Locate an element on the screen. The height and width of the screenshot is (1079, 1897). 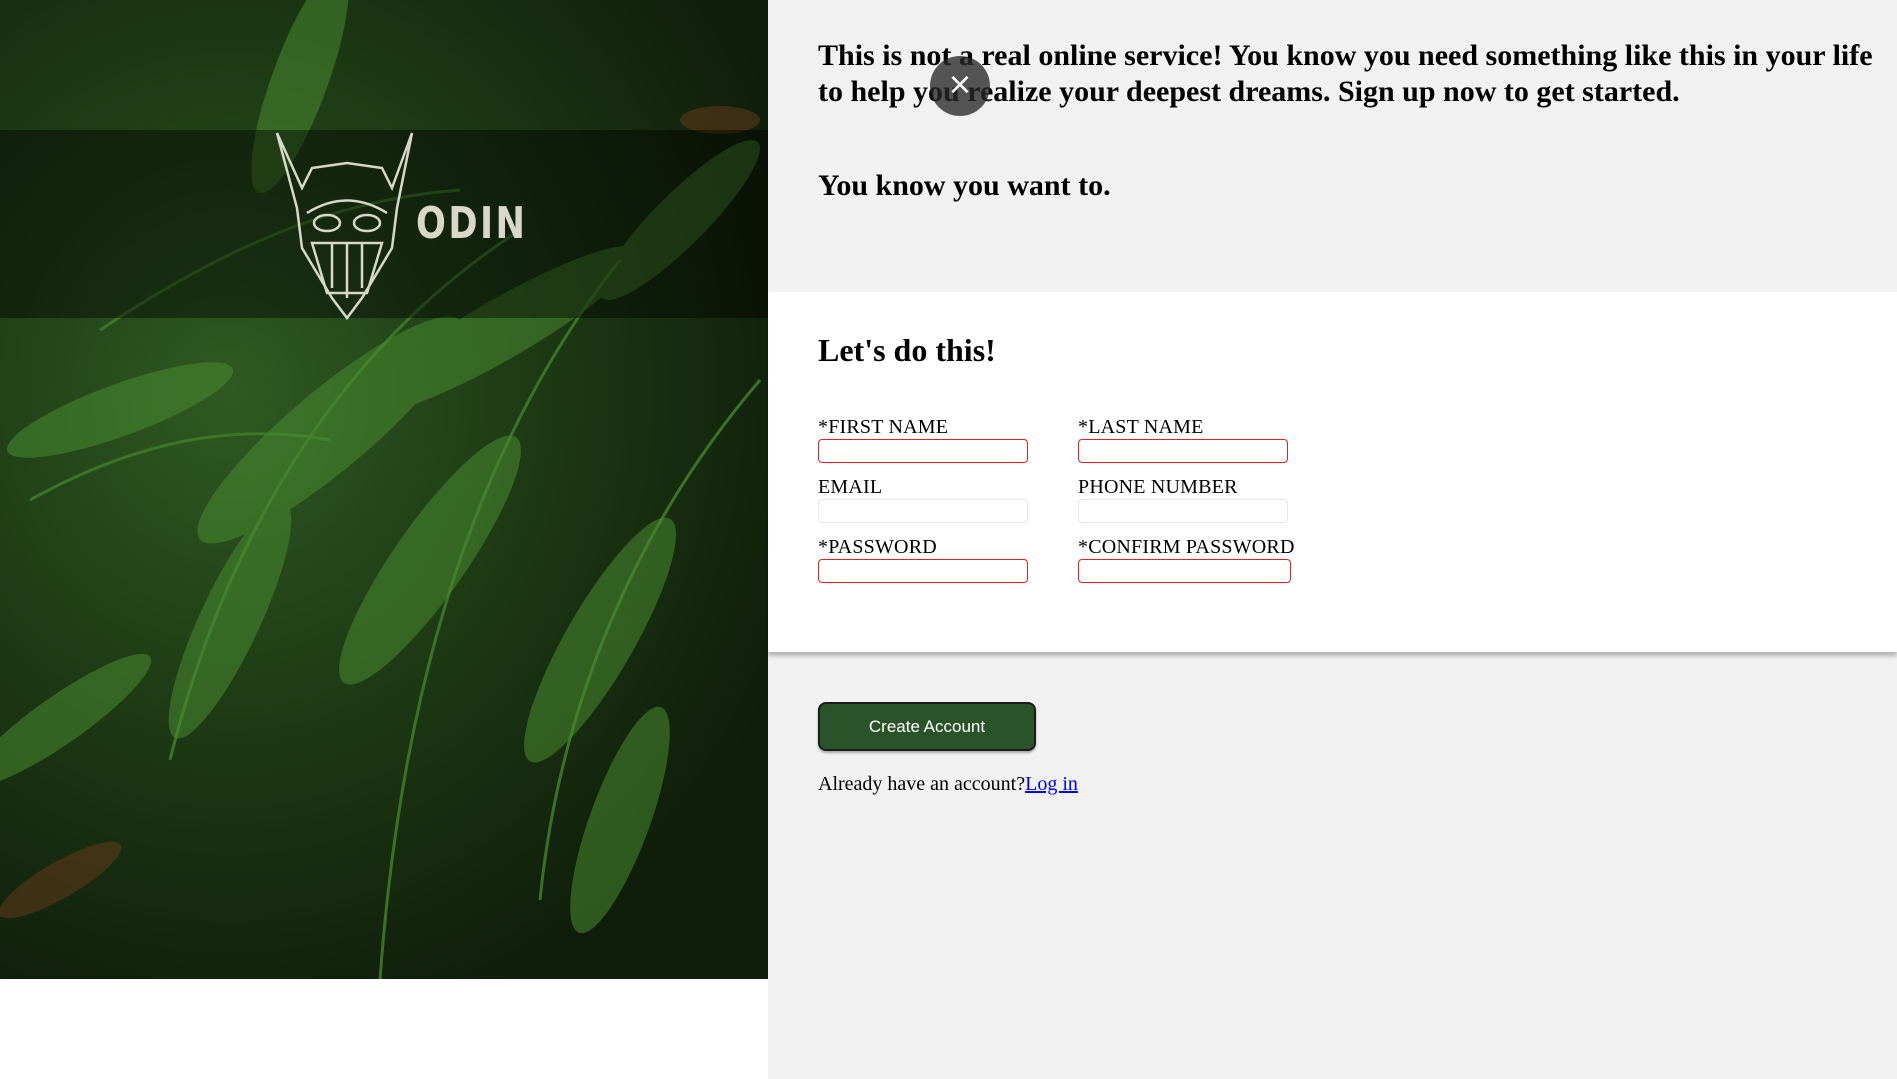
last-name-label: *LAST NAME is located at coordinates (1141, 427).